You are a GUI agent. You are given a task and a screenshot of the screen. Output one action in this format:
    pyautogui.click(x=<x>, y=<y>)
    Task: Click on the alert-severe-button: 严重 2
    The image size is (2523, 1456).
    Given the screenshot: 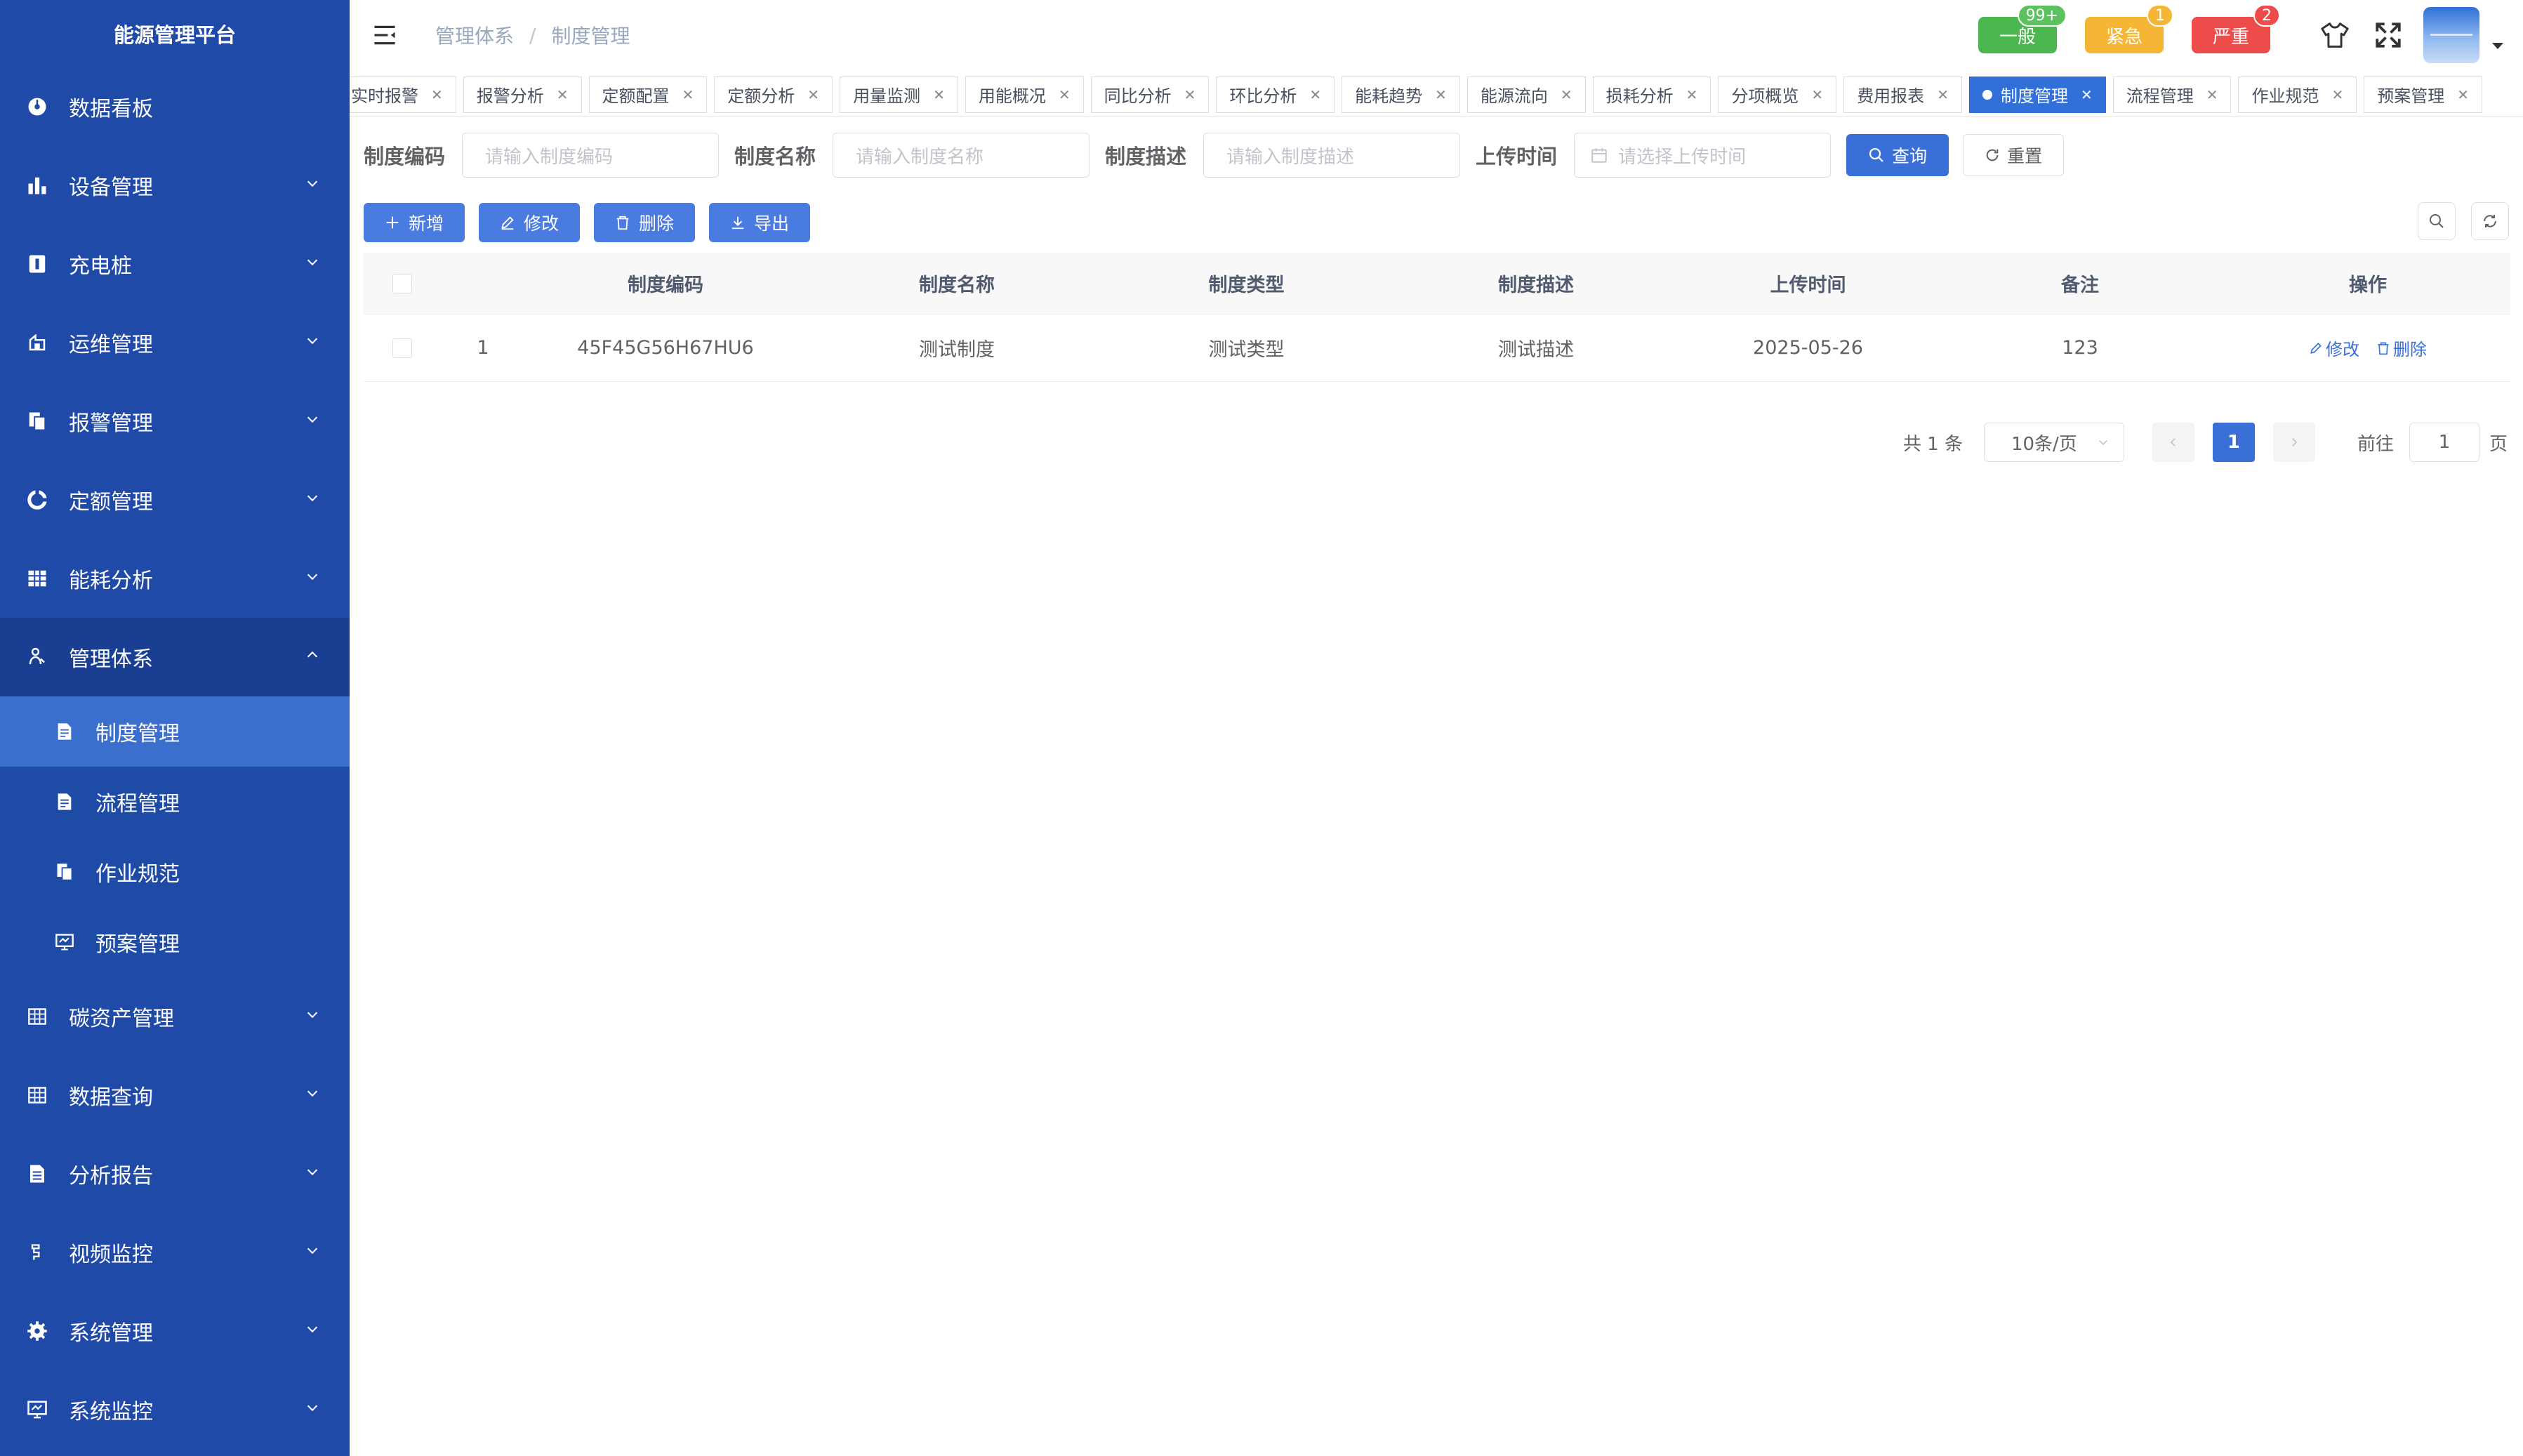 What is the action you would take?
    pyautogui.click(x=2236, y=29)
    